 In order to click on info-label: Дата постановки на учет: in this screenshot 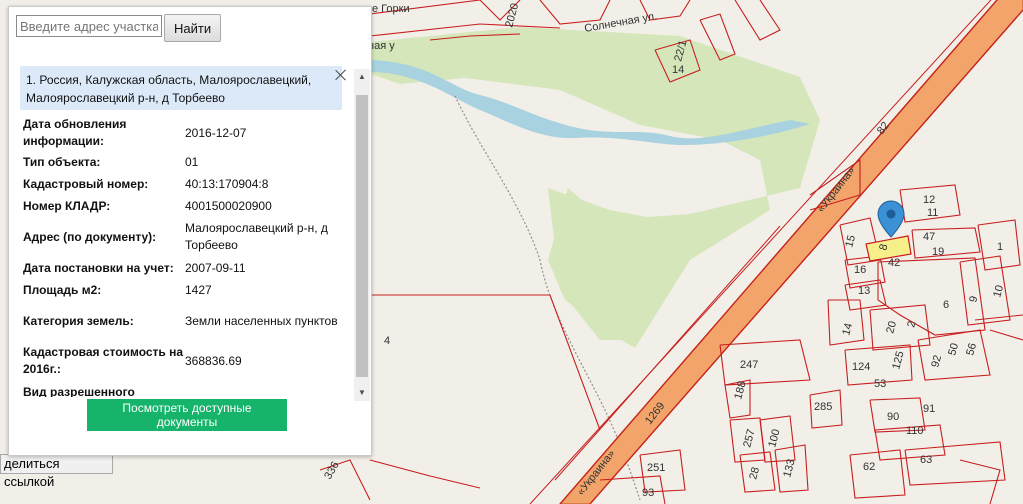, I will do `click(98, 267)`.